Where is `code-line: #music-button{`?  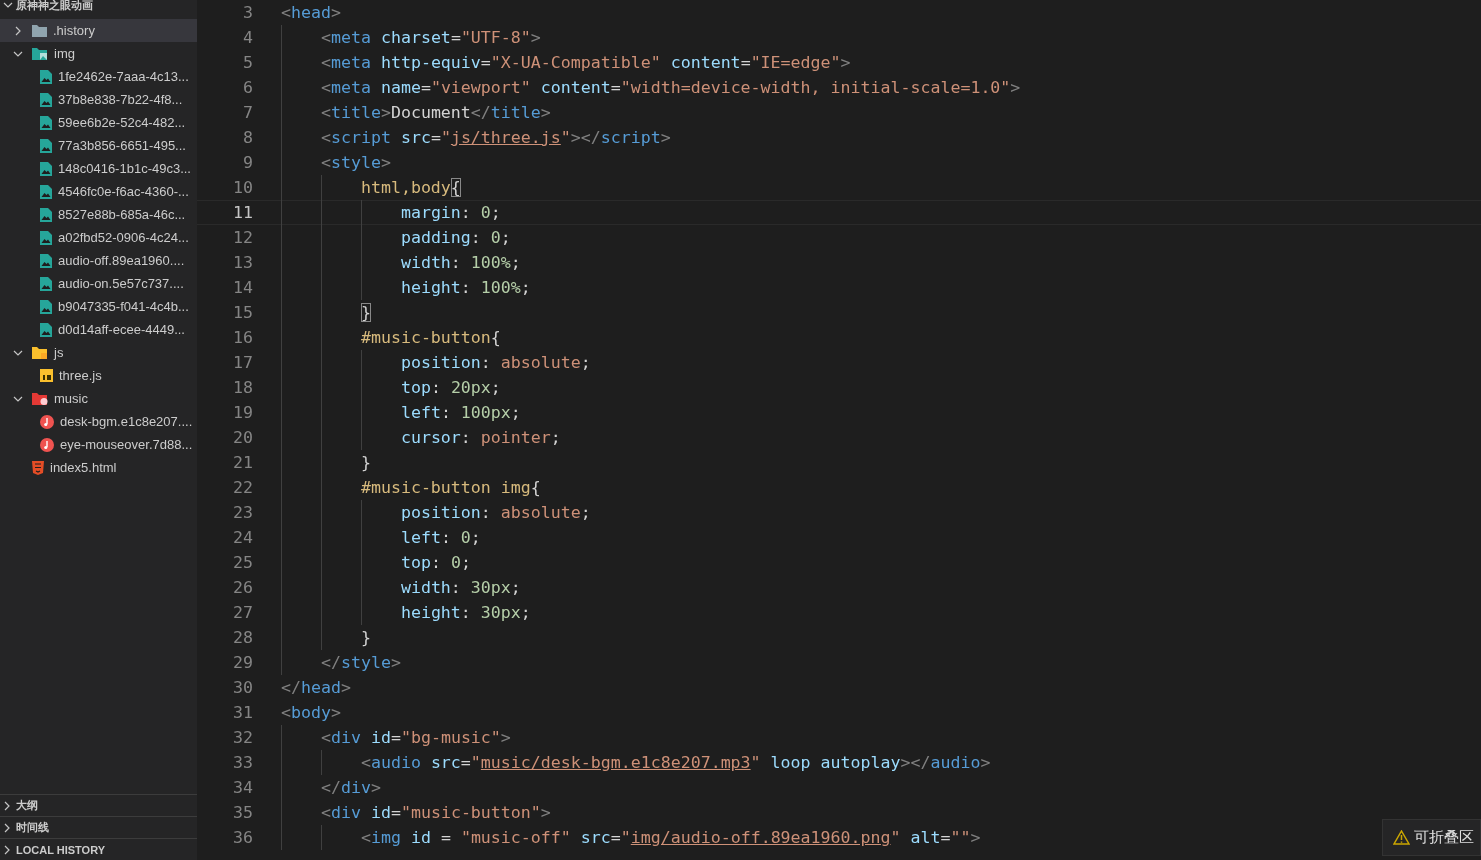 code-line: #music-button{ is located at coordinates (881, 337).